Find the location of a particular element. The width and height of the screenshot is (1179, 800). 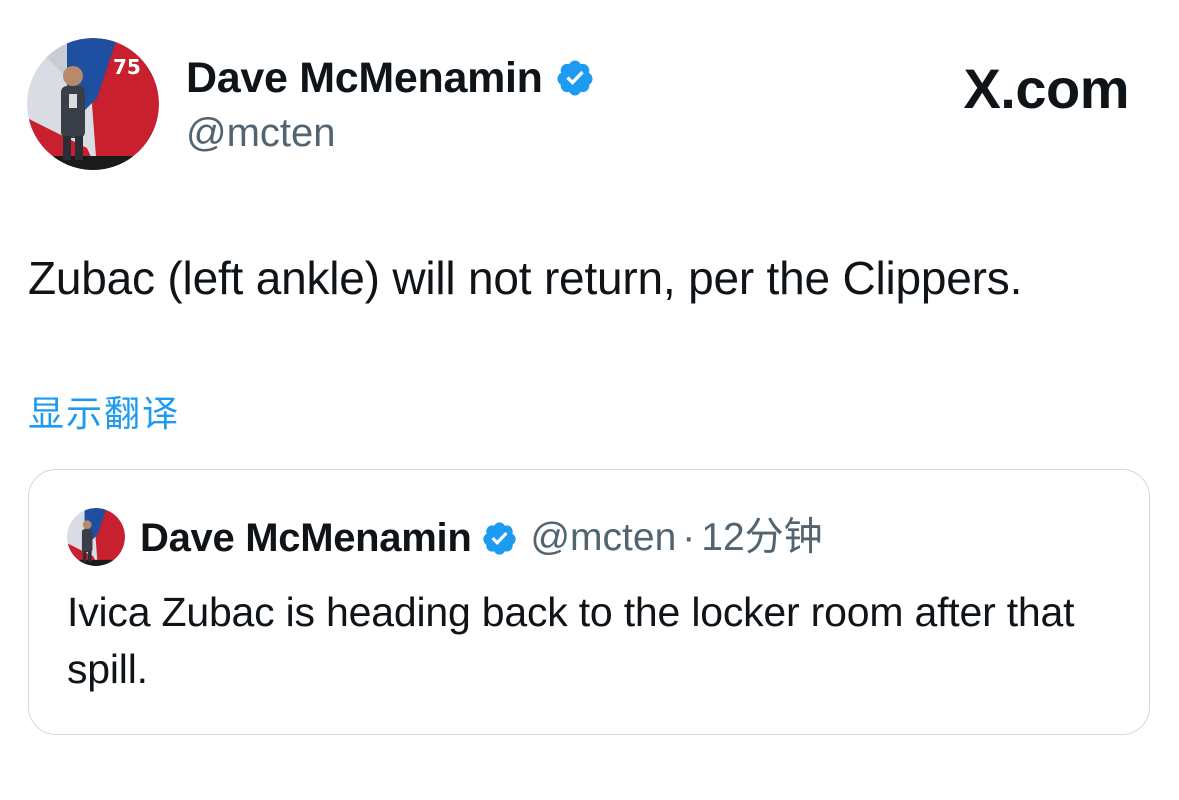

svg-text: 75 is located at coordinates (127, 67).